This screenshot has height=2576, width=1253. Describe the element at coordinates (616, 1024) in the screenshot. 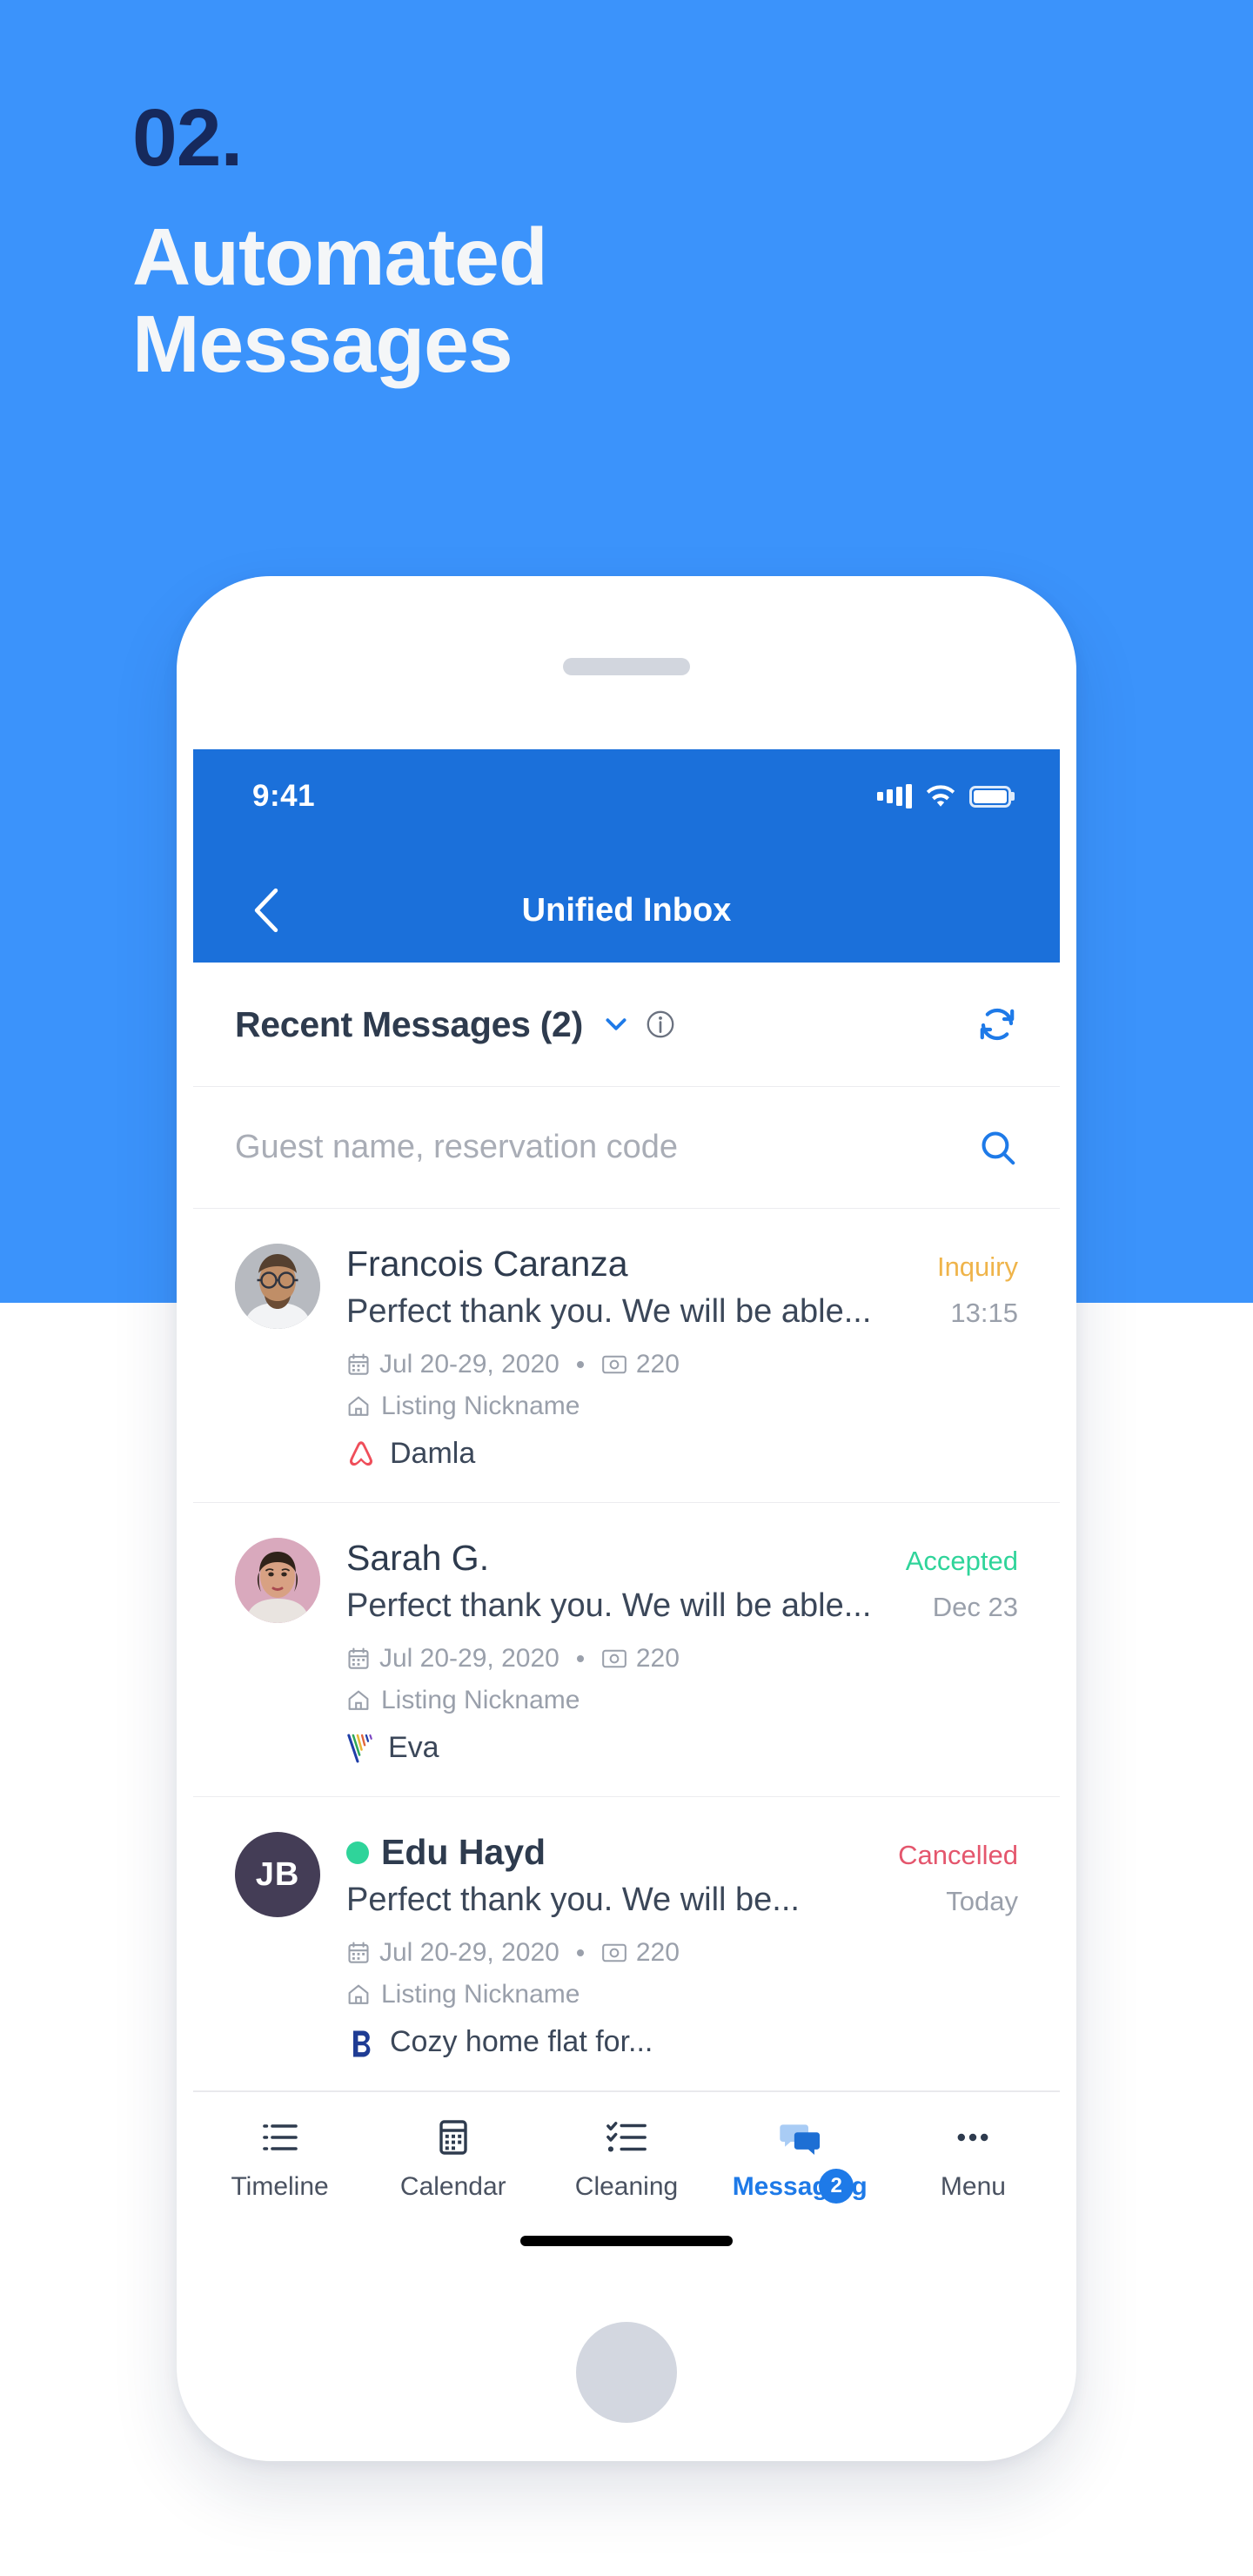

I see `chevron-down-icon` at that location.